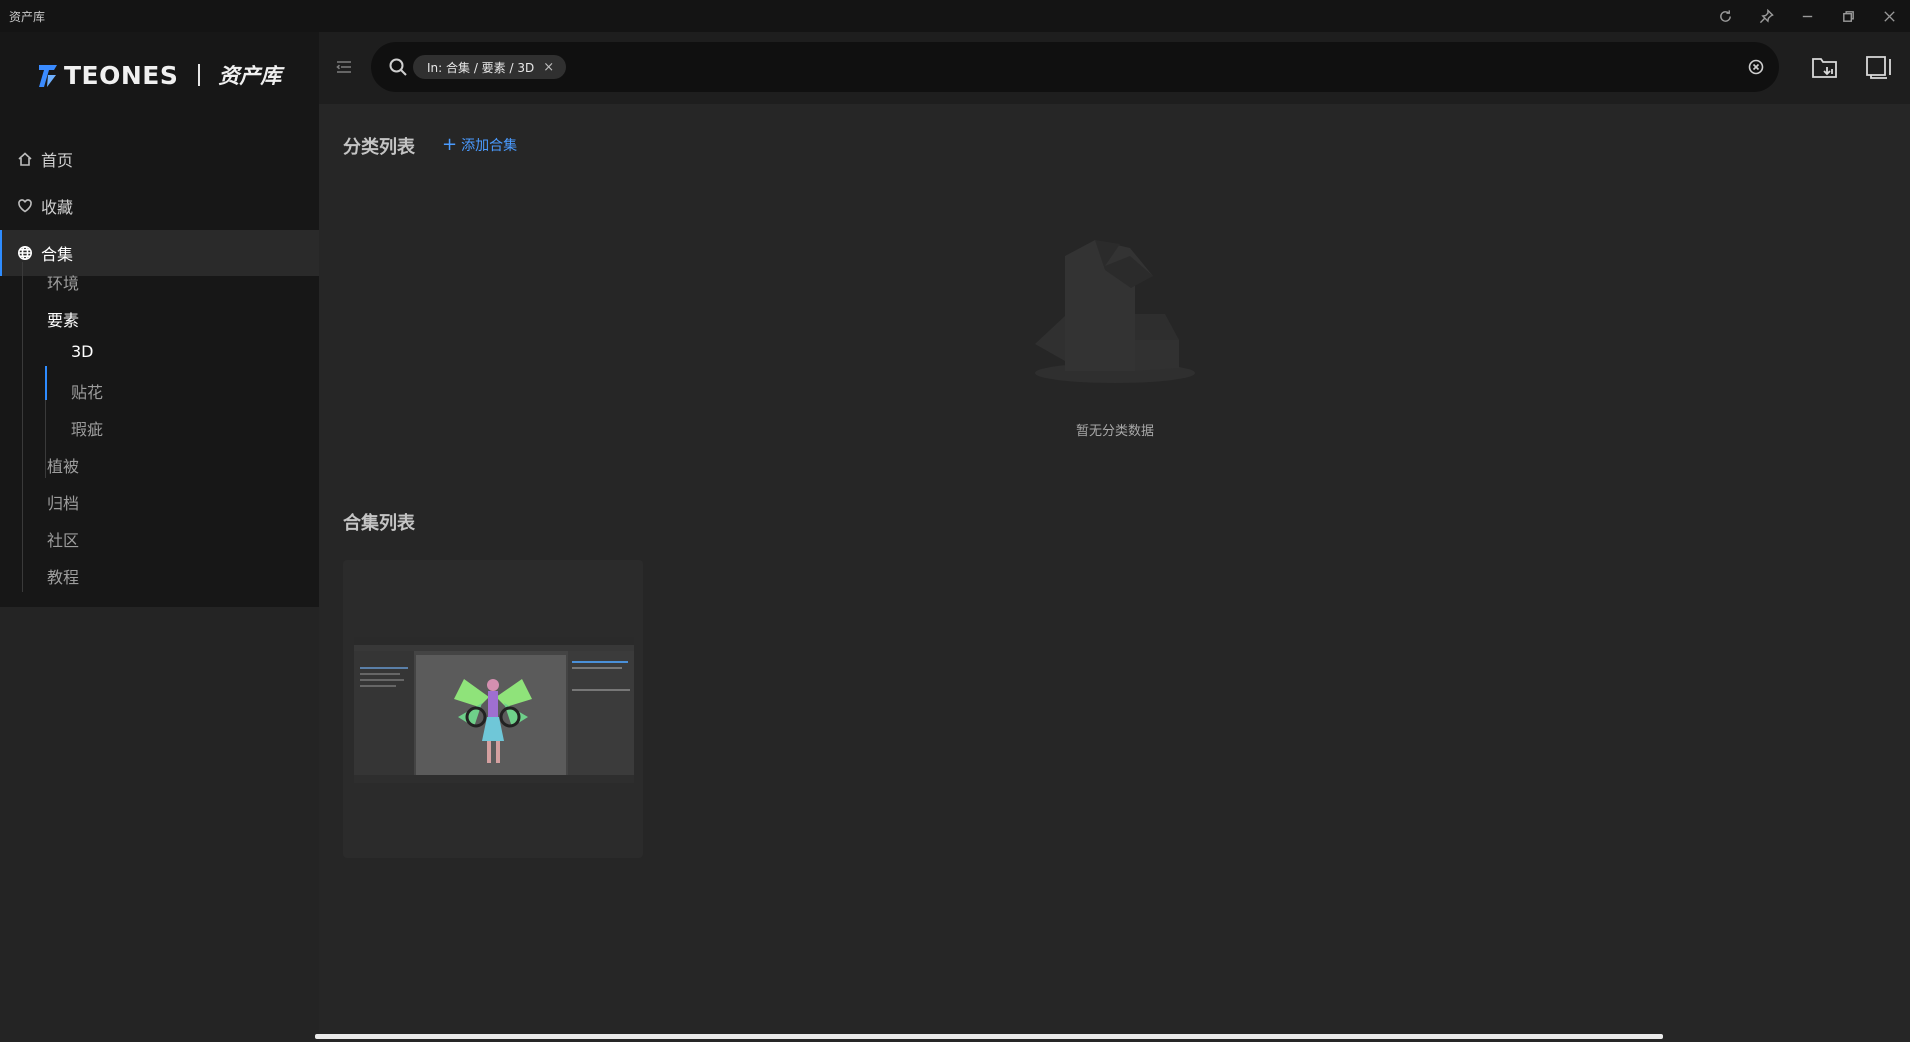 This screenshot has height=1042, width=1910. Describe the element at coordinates (63, 319) in the screenshot. I see `tree-item-elements: 要素` at that location.